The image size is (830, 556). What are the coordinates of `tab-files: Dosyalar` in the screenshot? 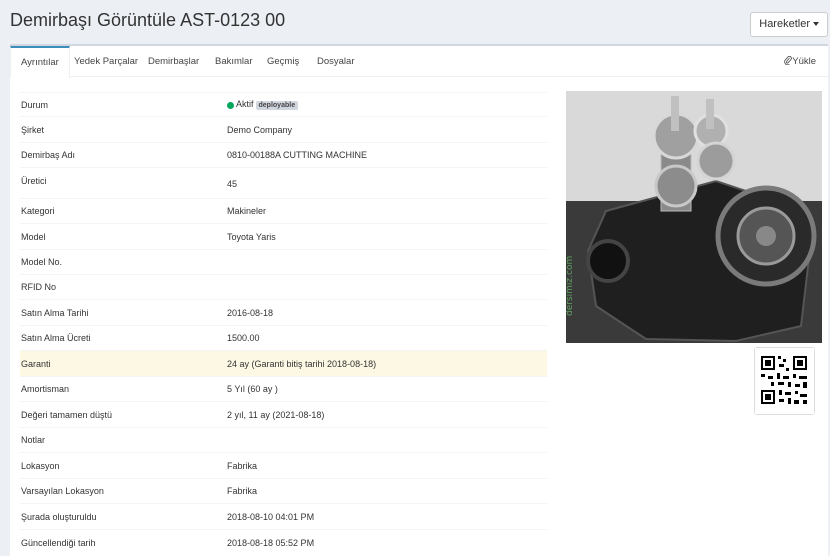 It's located at (336, 61).